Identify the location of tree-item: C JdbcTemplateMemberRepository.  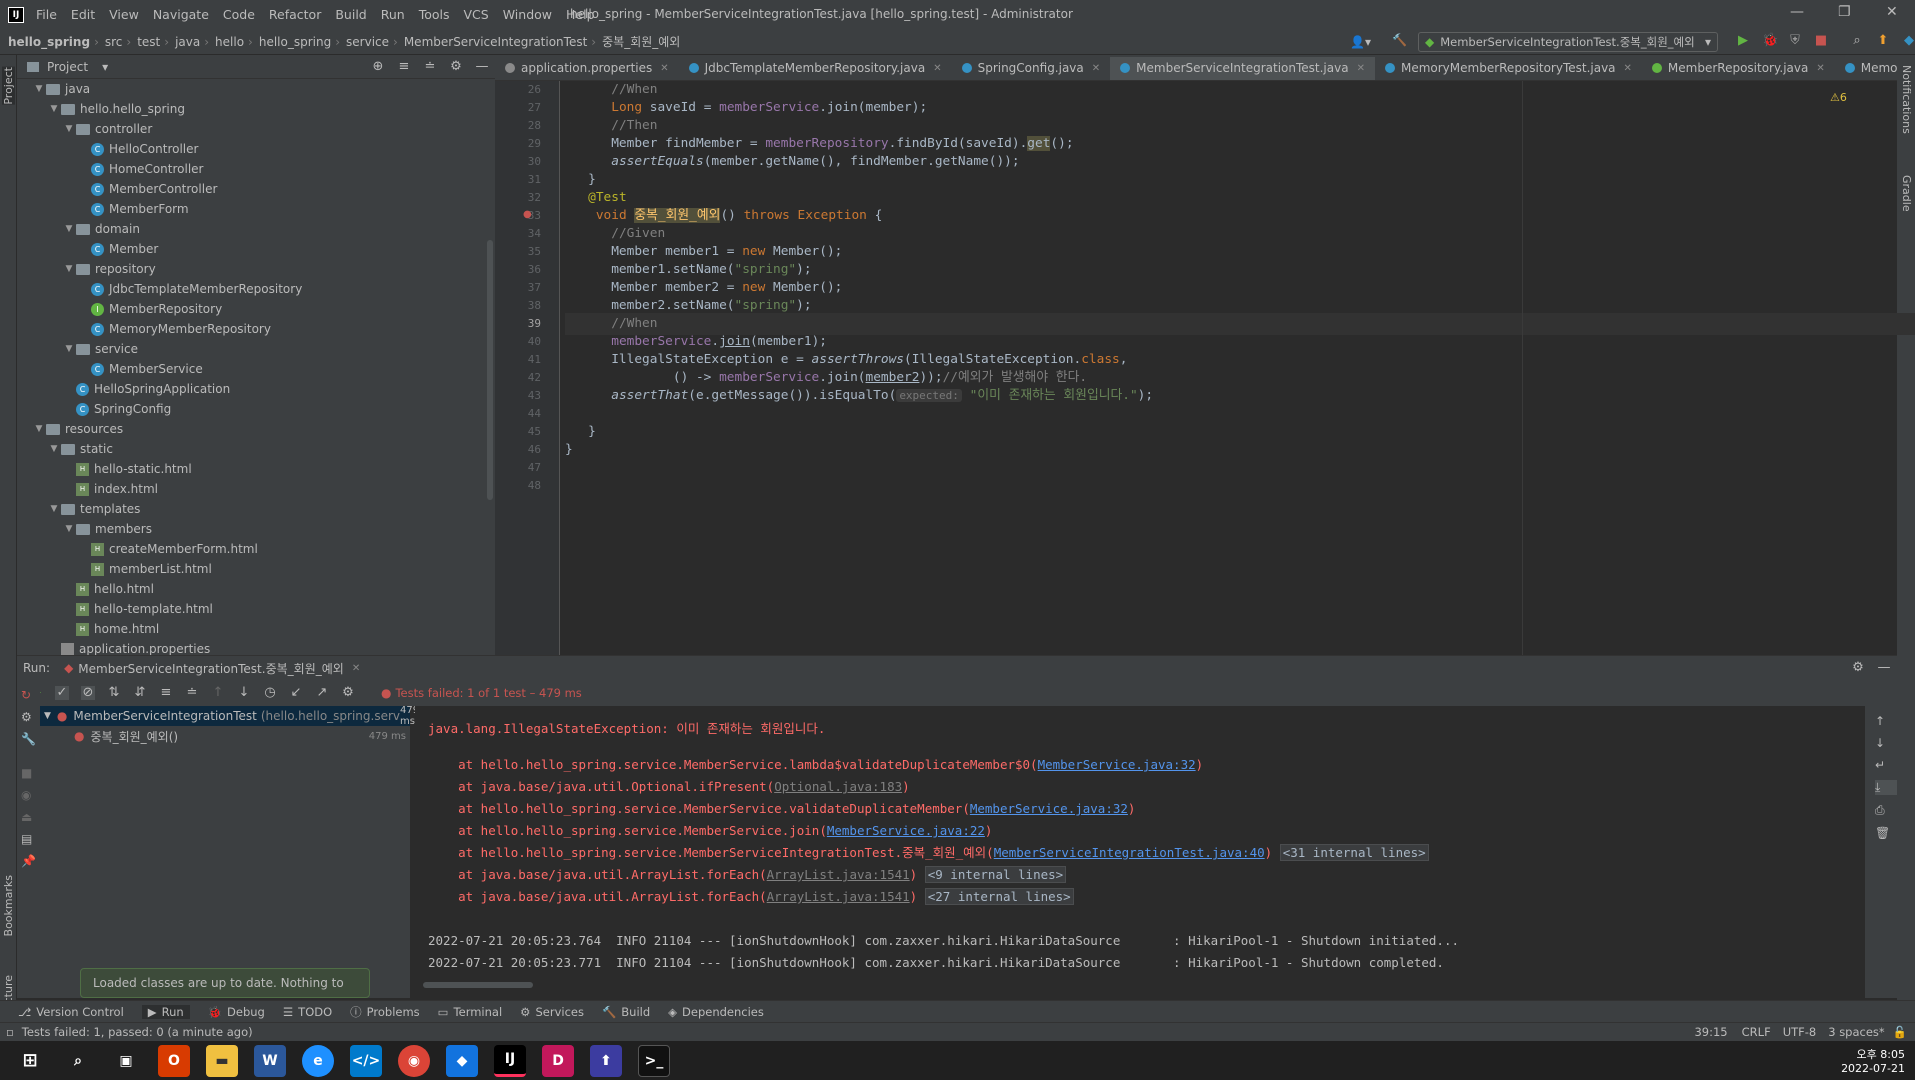
(256, 289).